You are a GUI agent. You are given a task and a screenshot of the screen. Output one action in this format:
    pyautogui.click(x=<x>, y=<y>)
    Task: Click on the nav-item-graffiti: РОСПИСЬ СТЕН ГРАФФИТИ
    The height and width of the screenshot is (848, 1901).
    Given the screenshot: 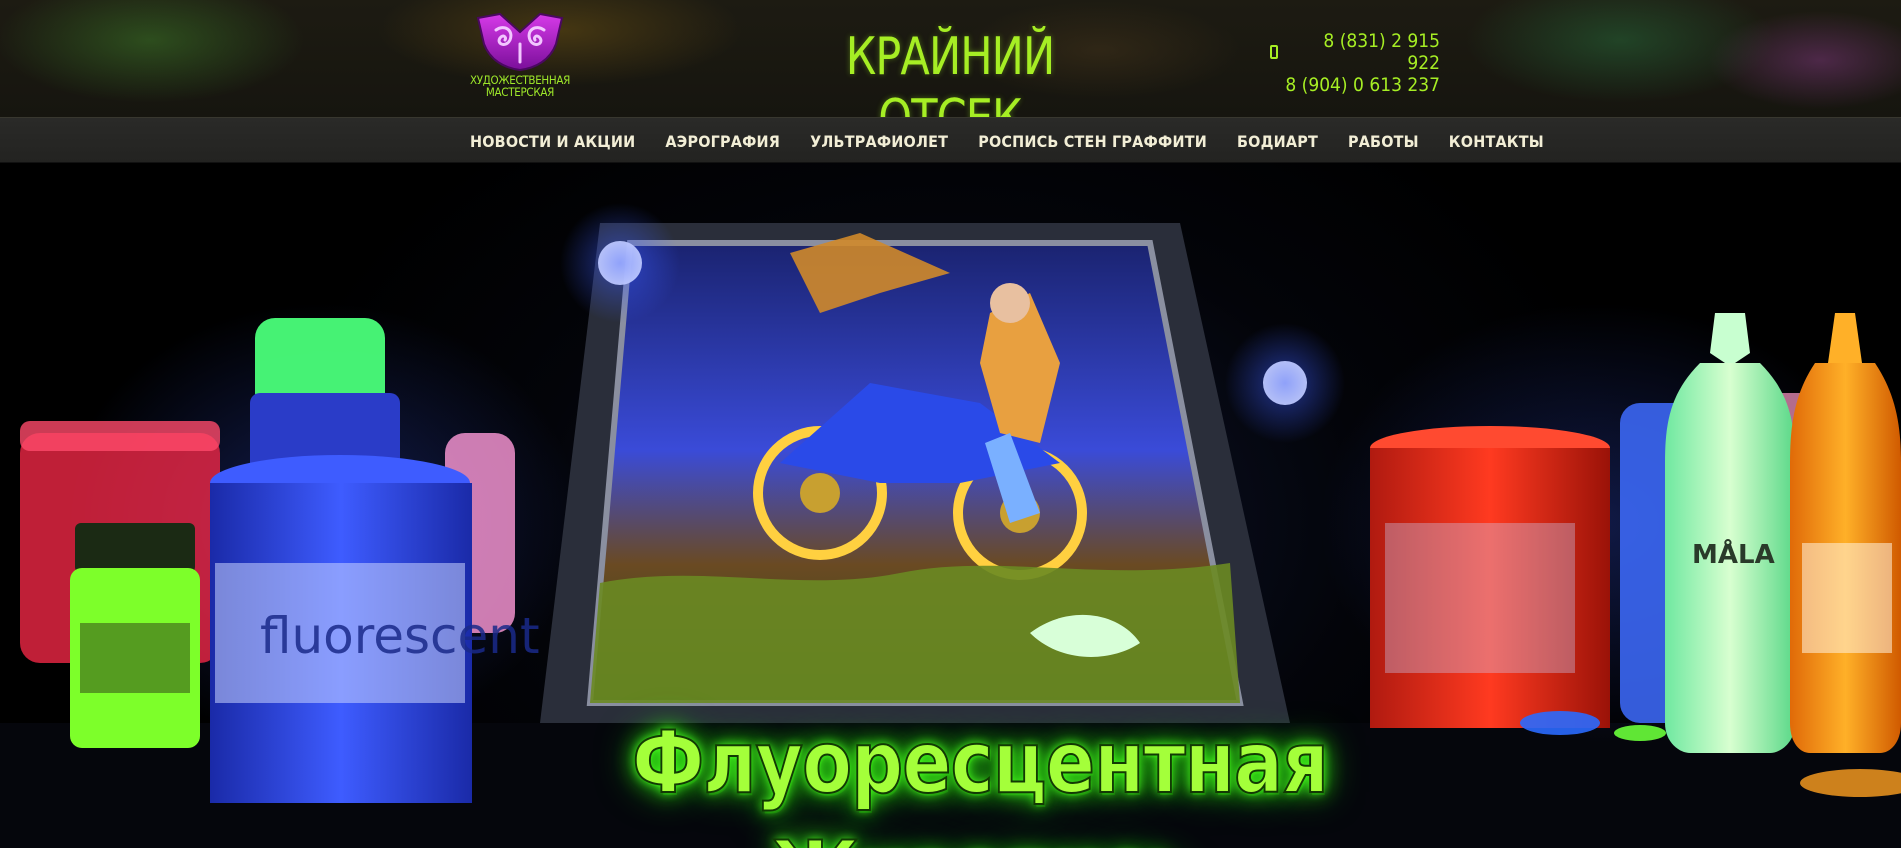 What is the action you would take?
    pyautogui.click(x=1092, y=141)
    